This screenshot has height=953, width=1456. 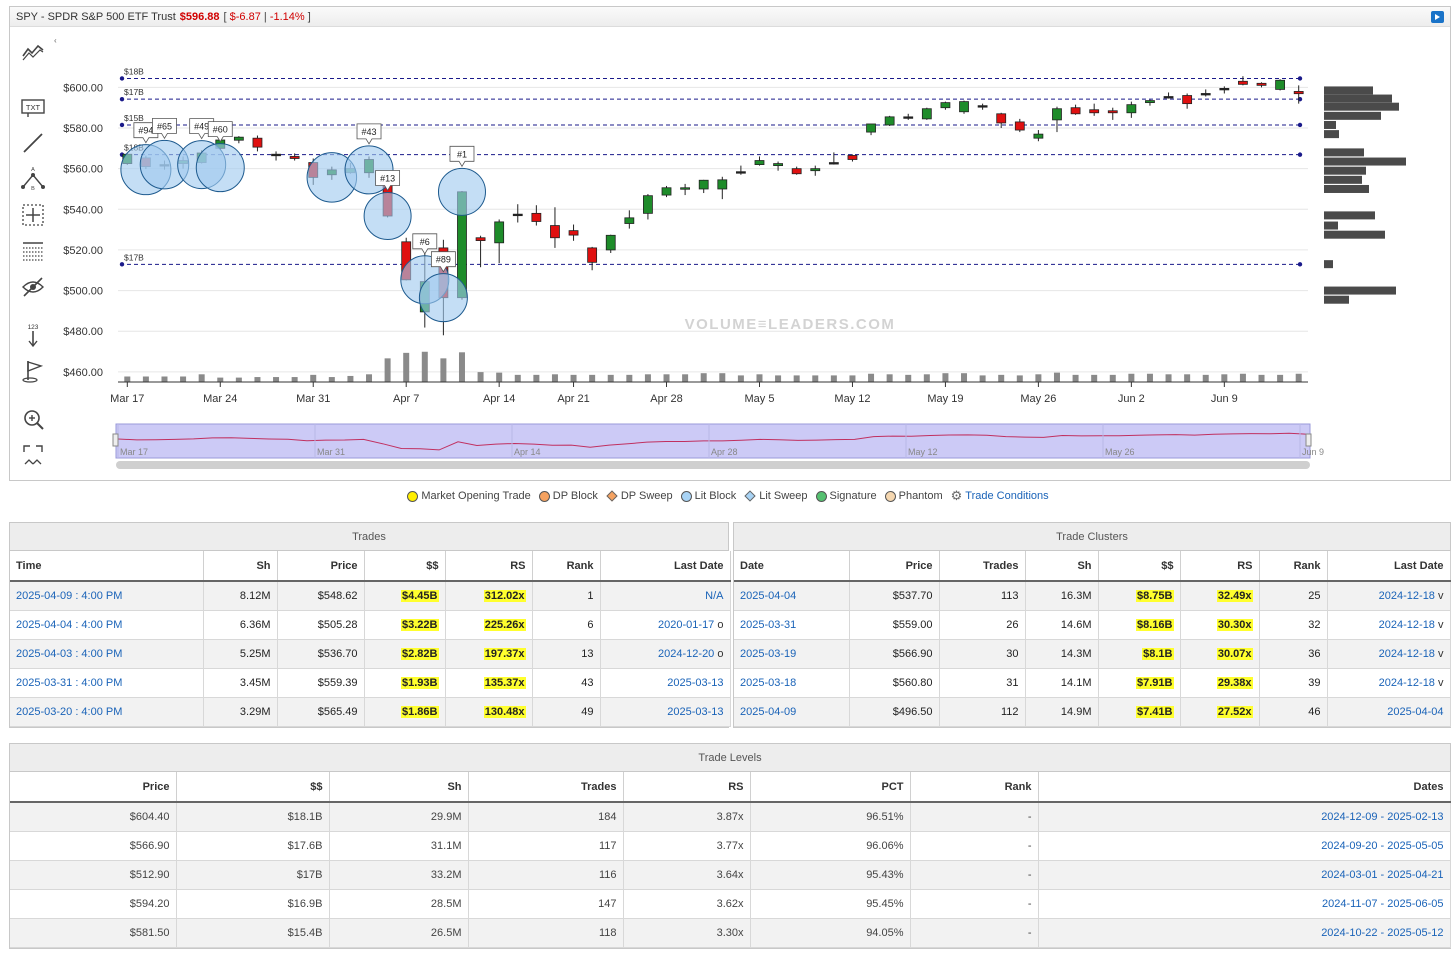 What do you see at coordinates (107, 625) in the screenshot?
I see `trade-time-link: 2025-04-04 : 4:00 PM` at bounding box center [107, 625].